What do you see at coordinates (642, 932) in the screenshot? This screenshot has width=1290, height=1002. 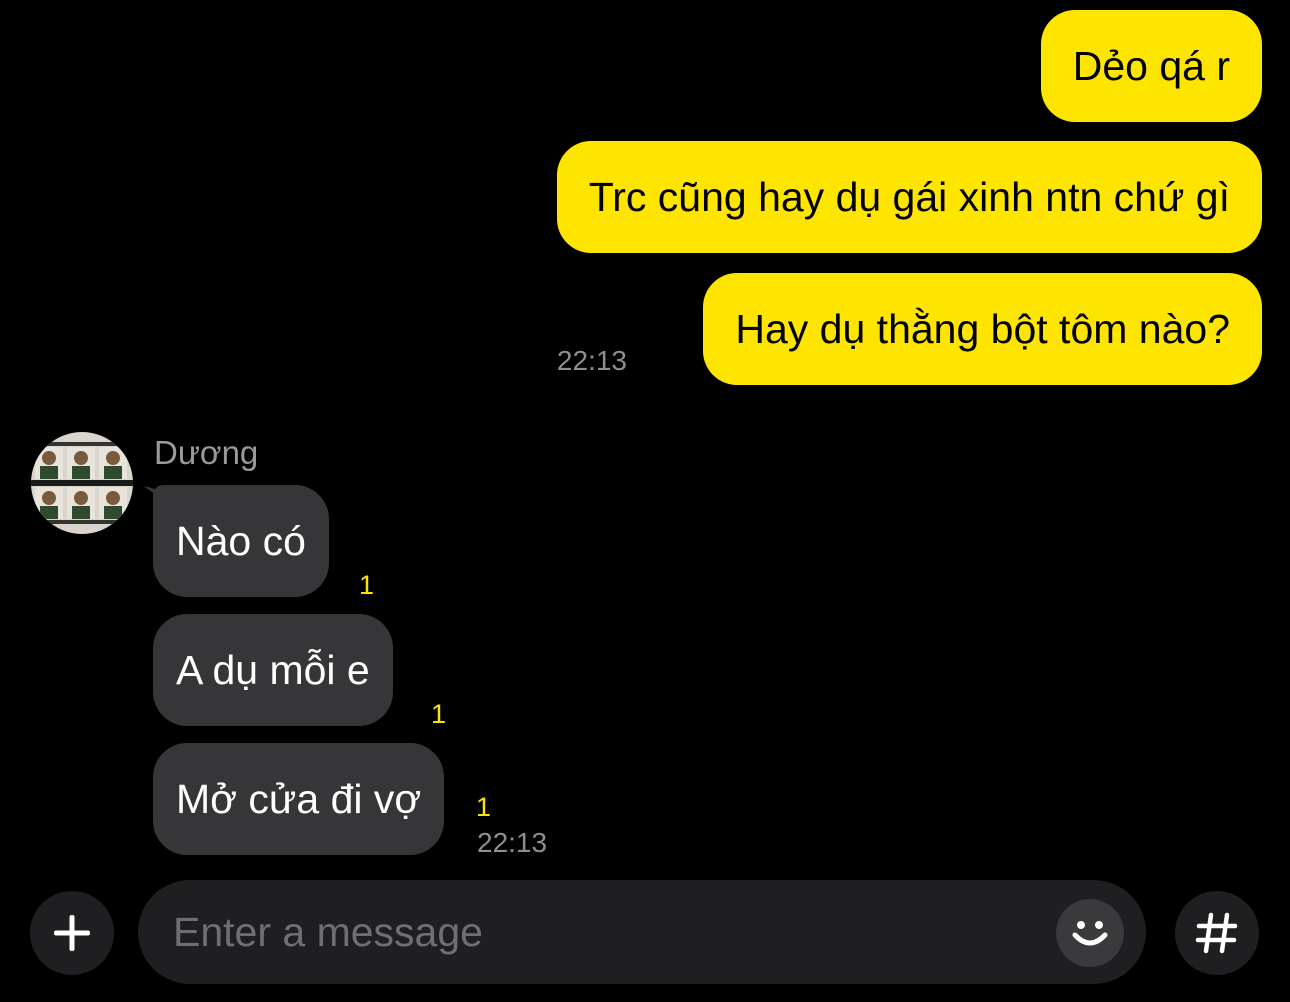 I see `message-input: Enter a message` at bounding box center [642, 932].